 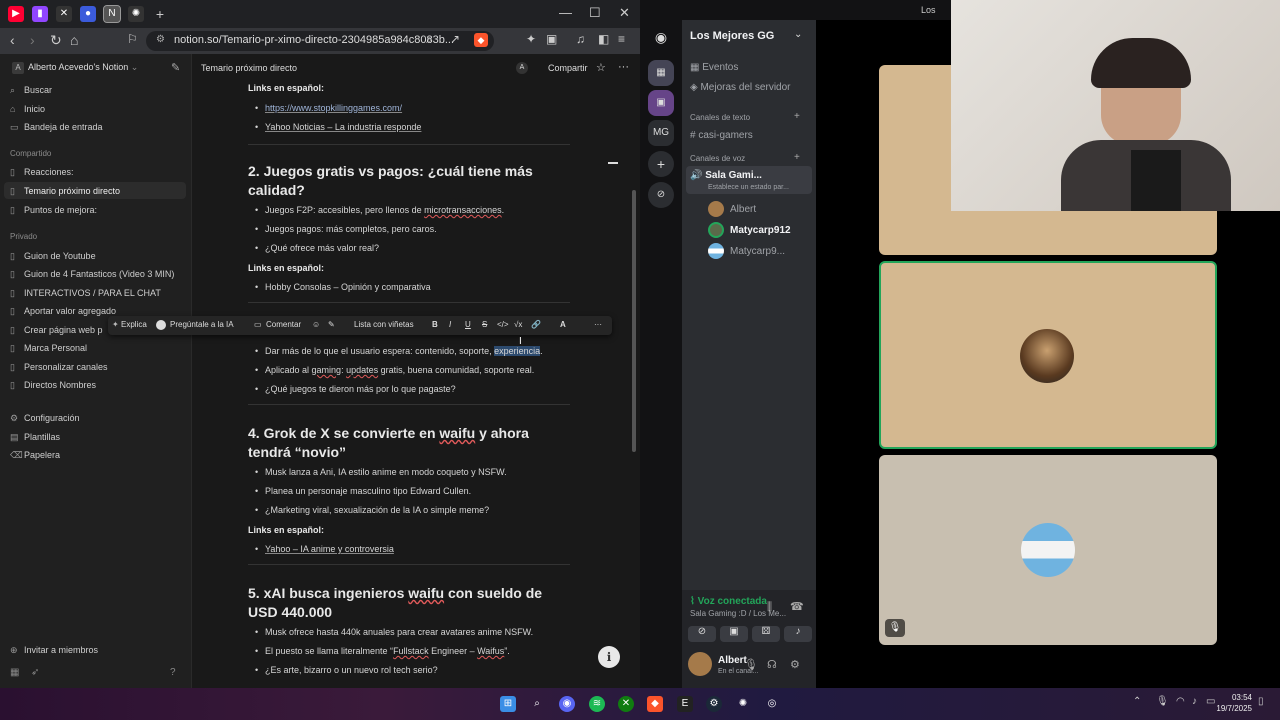 I want to click on minimize-icon: —, so click(x=565, y=12).